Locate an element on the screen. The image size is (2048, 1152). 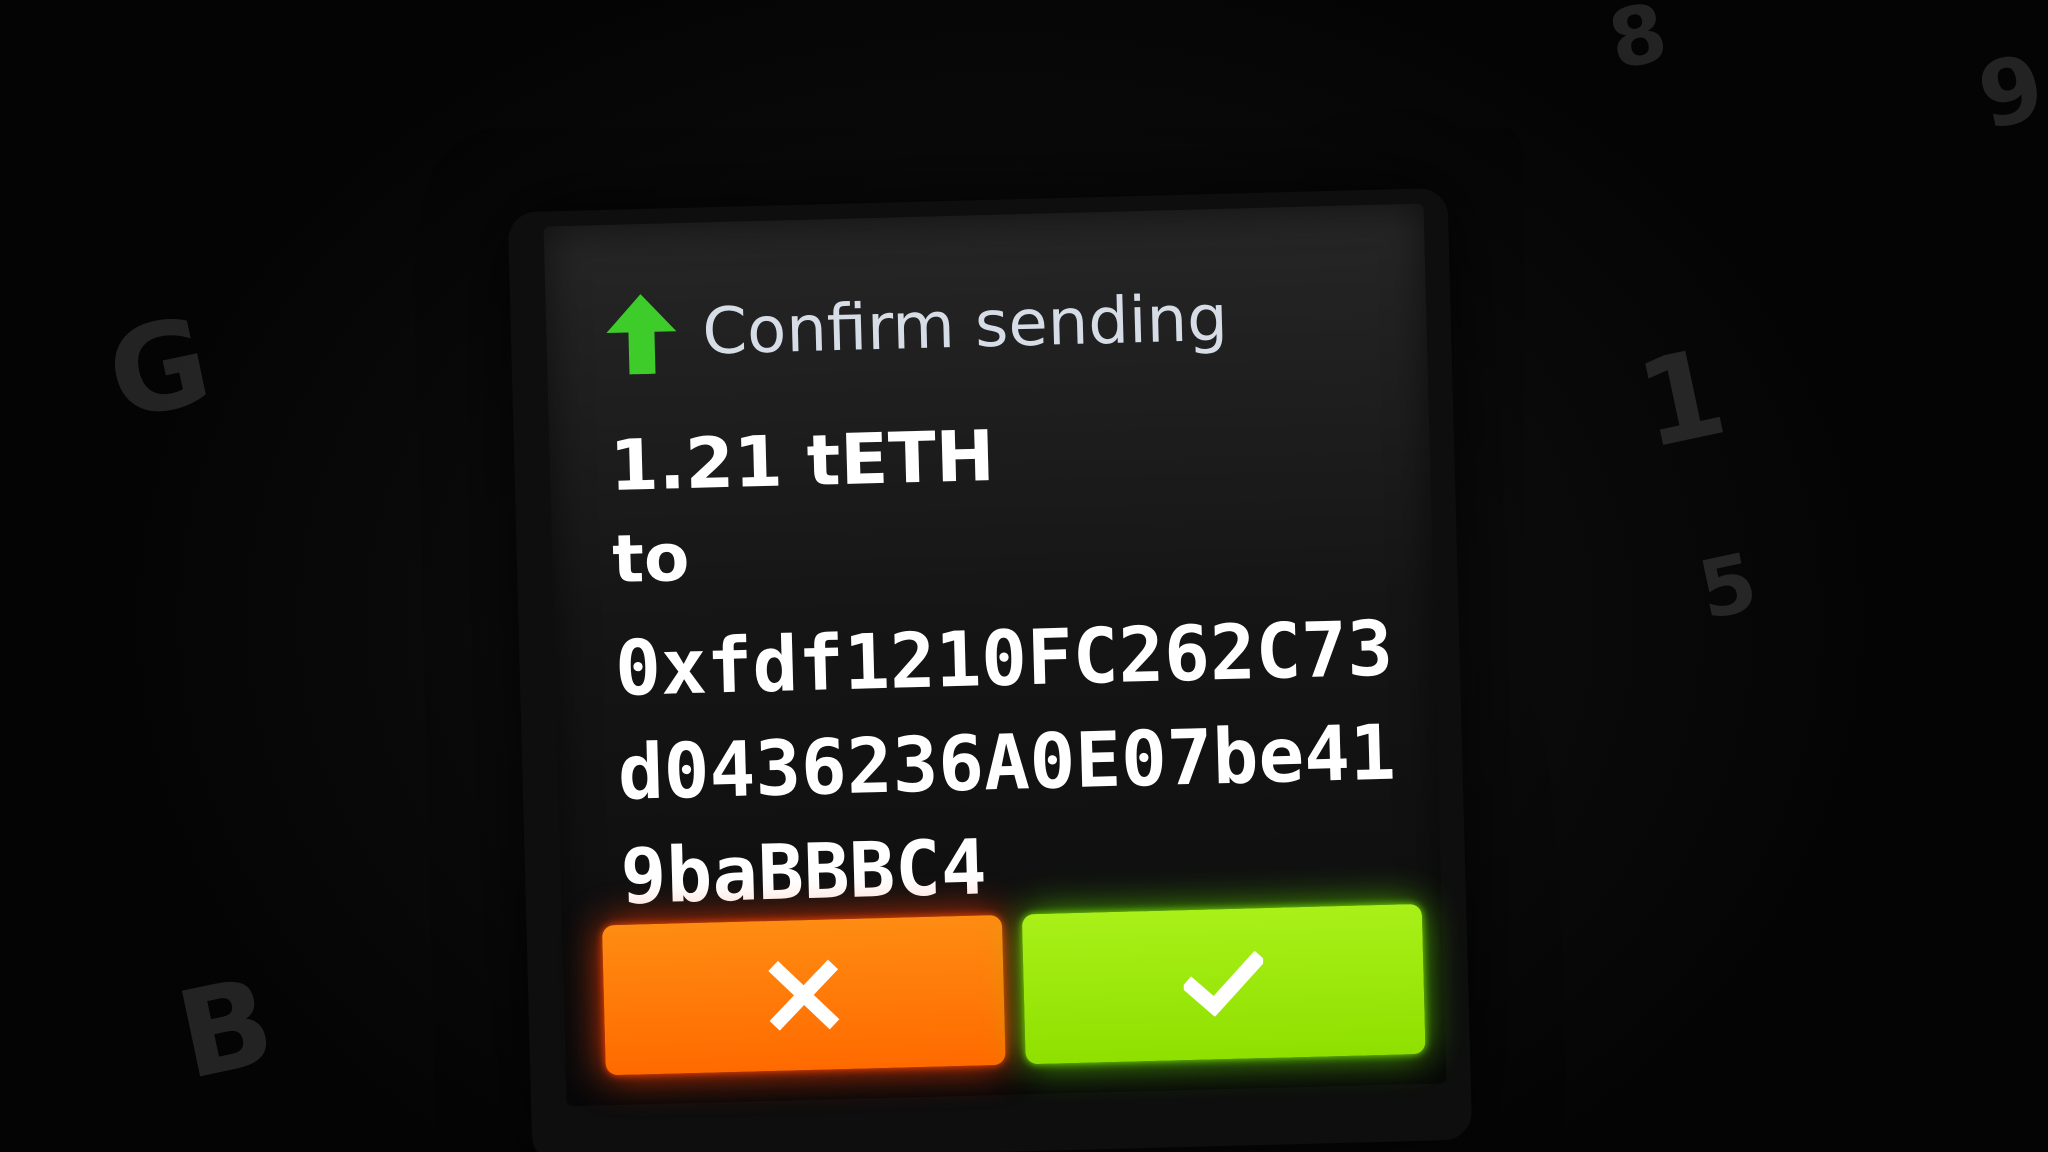
confirm-button is located at coordinates (1223, 984).